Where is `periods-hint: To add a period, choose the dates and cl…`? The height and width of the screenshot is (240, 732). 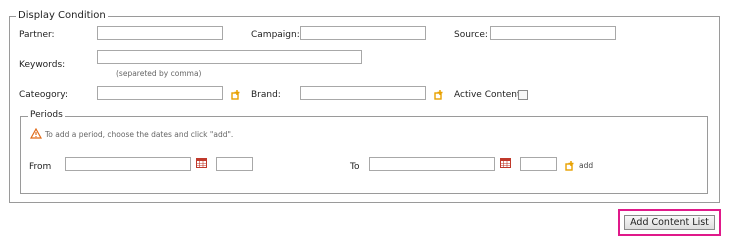 periods-hint: To add a period, choose the dates and cl… is located at coordinates (139, 134).